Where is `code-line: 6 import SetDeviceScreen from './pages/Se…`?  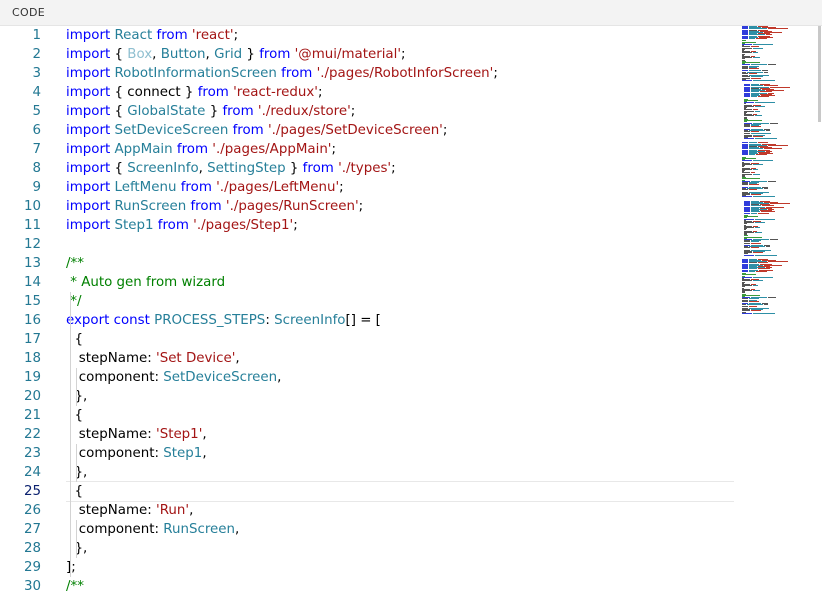 code-line: 6 import SetDeviceScreen from './pages/Se… is located at coordinates (370, 130).